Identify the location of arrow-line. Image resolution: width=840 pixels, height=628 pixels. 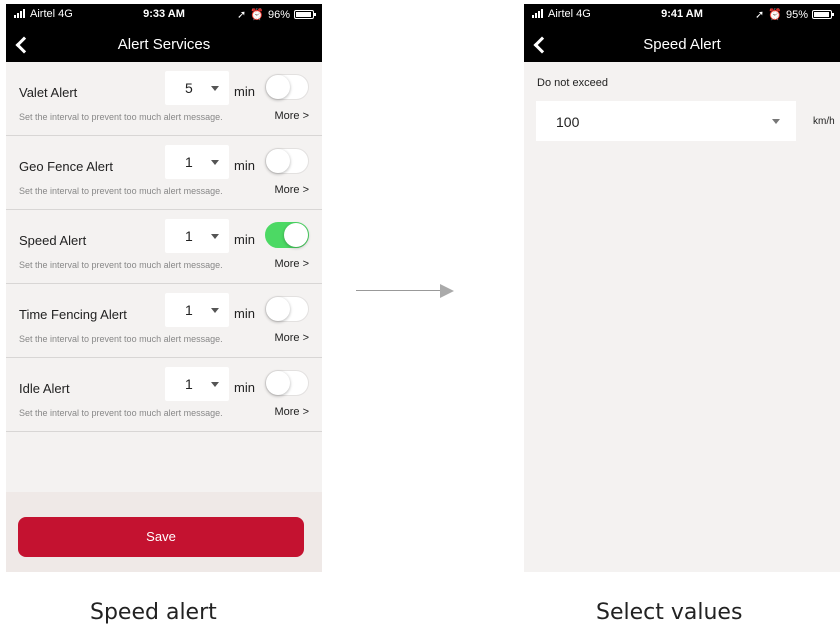
(399, 290).